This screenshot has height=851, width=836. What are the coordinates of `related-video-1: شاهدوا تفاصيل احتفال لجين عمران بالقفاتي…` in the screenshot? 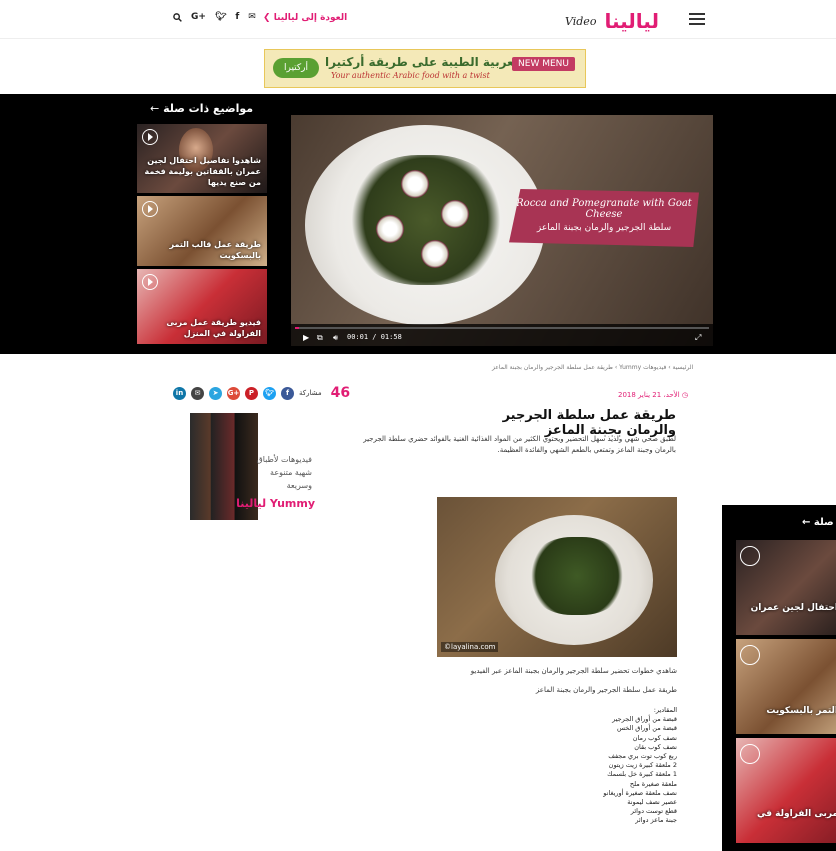 It's located at (202, 158).